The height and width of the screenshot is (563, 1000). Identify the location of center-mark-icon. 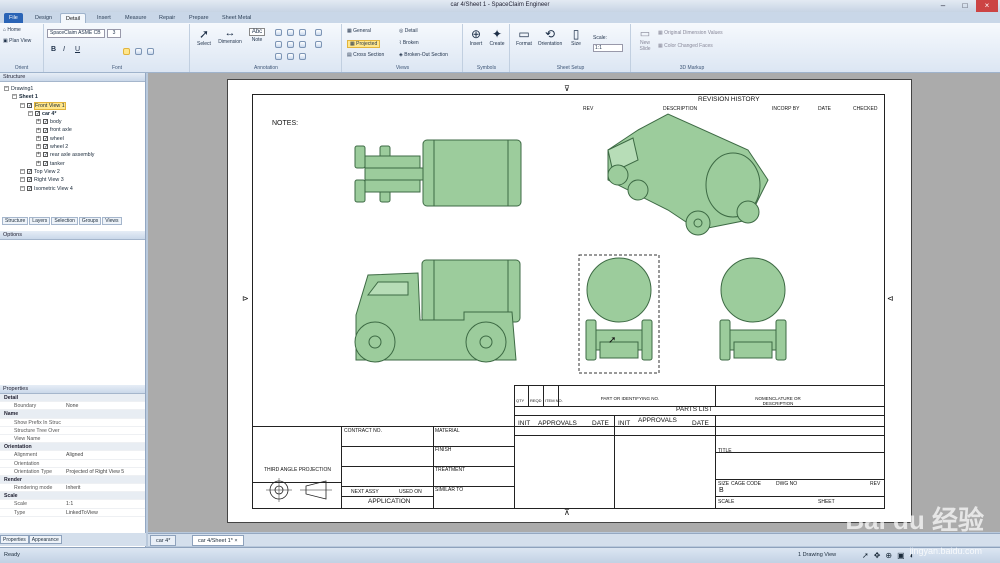
(290, 44).